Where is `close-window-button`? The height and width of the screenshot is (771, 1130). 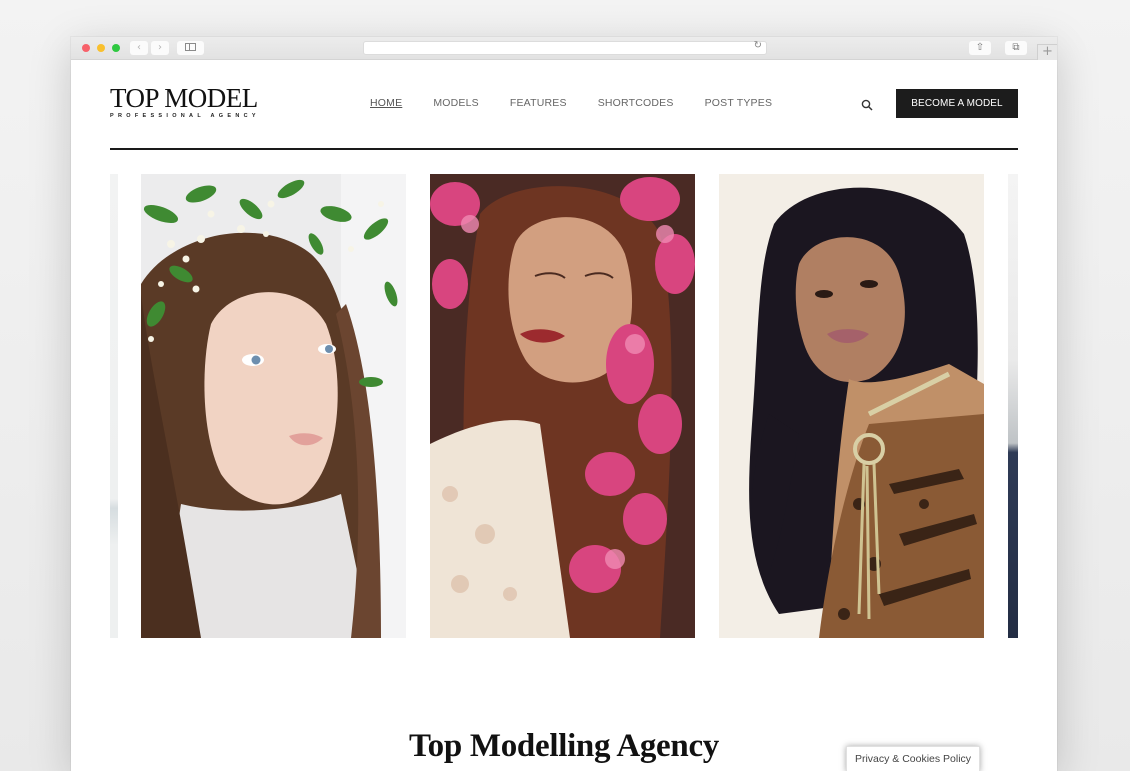 close-window-button is located at coordinates (86, 48).